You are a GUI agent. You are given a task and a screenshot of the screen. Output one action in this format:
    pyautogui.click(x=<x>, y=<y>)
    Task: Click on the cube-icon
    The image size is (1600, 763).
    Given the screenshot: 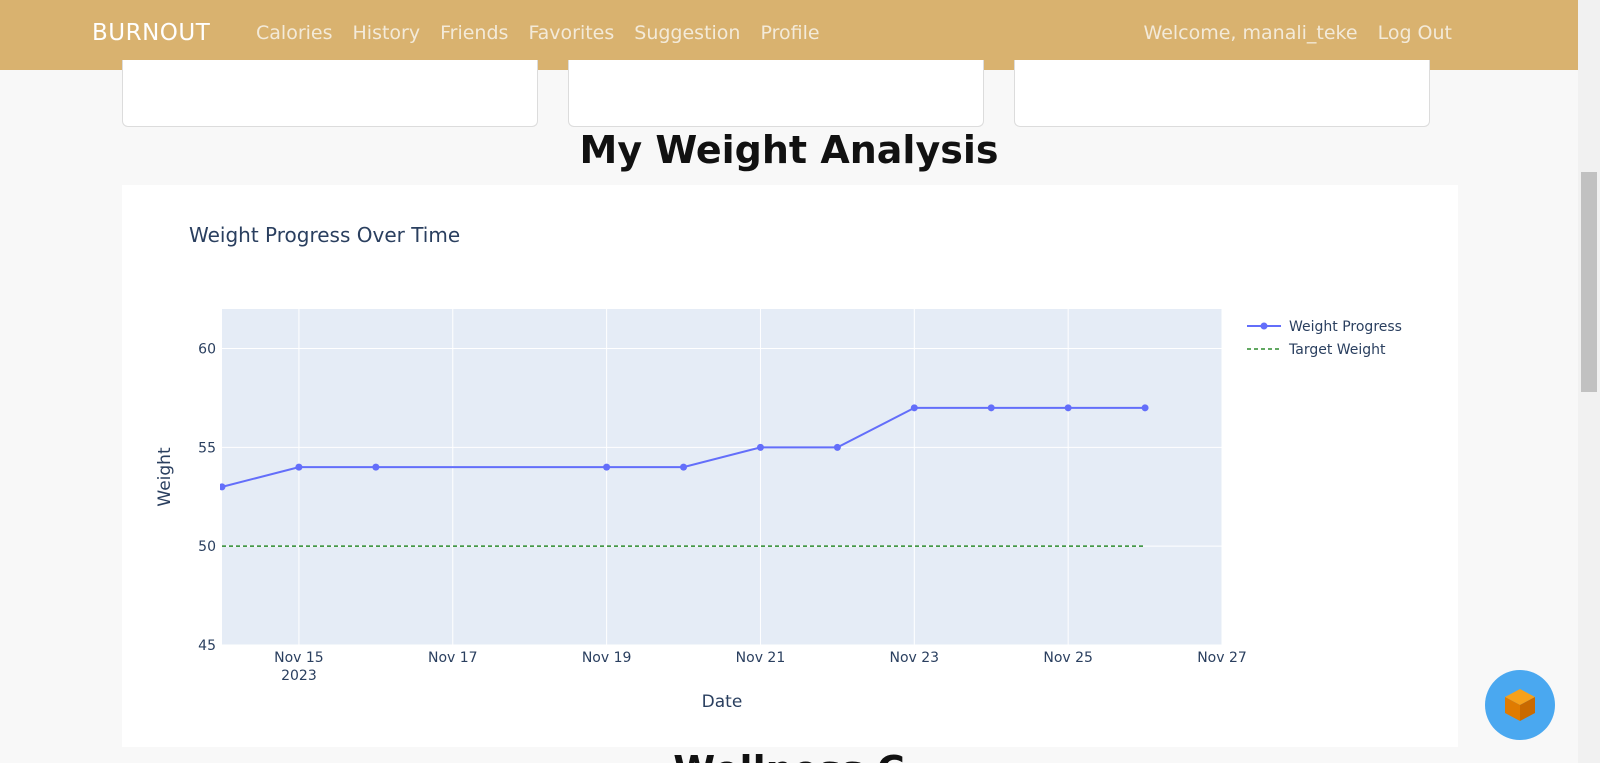 What is the action you would take?
    pyautogui.click(x=1520, y=705)
    